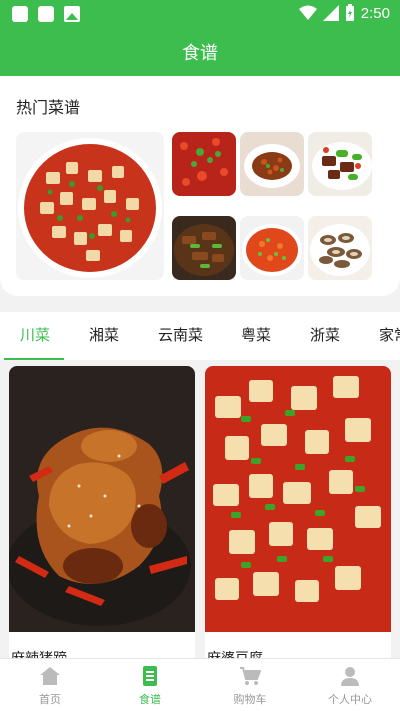  I want to click on cart-icon, so click(250, 676).